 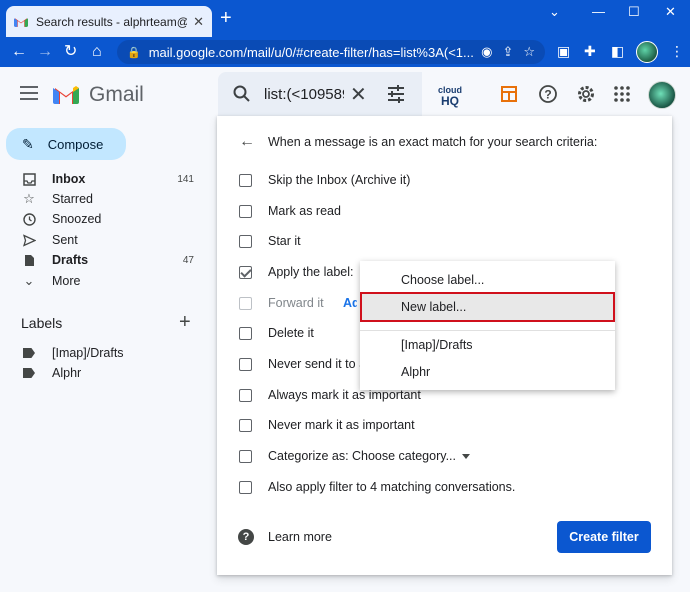 What do you see at coordinates (437, 345) in the screenshot?
I see `menu-item-imap-drafts: [Imap]/Drafts` at bounding box center [437, 345].